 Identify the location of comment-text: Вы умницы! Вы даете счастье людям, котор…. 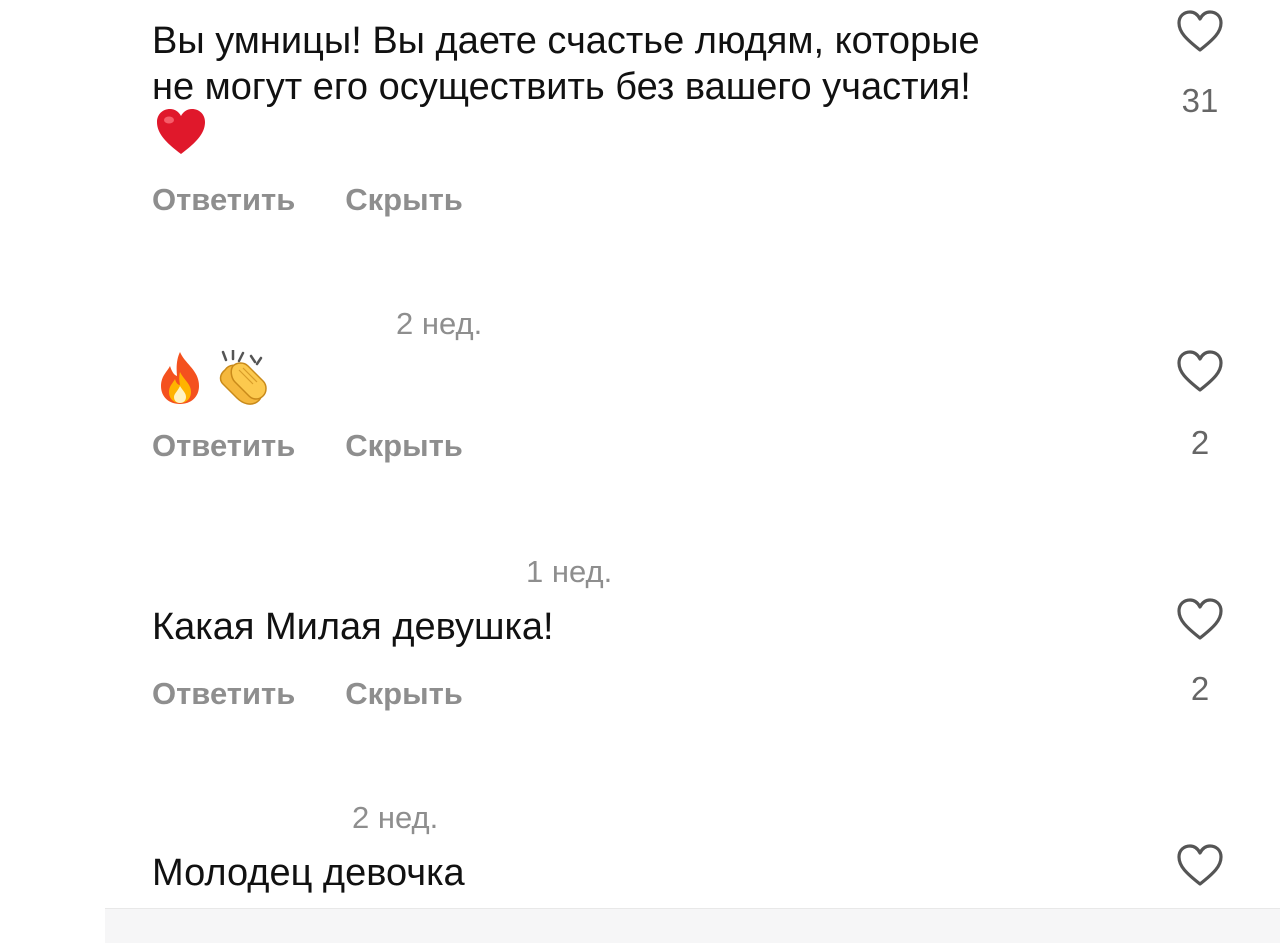
(566, 64).